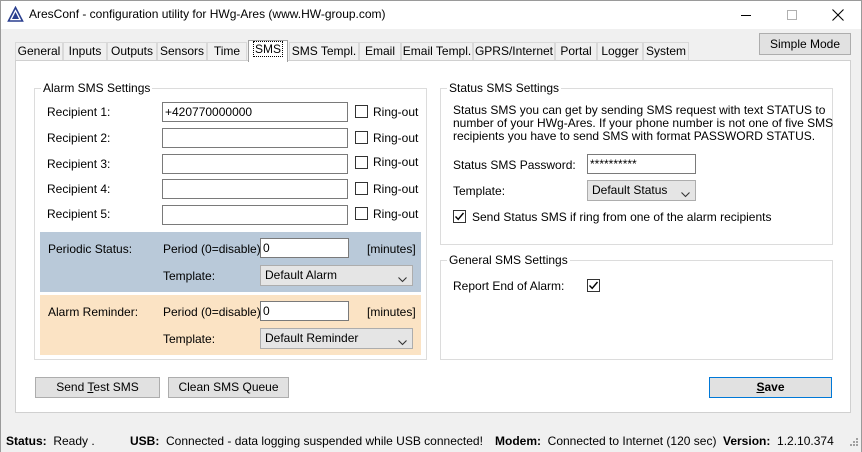  I want to click on status-sms-password-label: Status SMS Password:, so click(514, 165).